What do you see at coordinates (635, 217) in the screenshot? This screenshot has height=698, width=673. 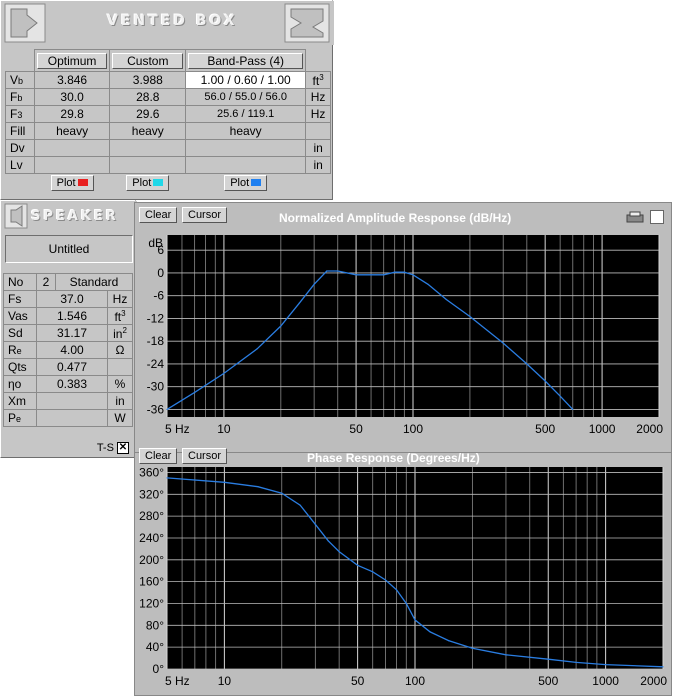 I see `printer-icon` at bounding box center [635, 217].